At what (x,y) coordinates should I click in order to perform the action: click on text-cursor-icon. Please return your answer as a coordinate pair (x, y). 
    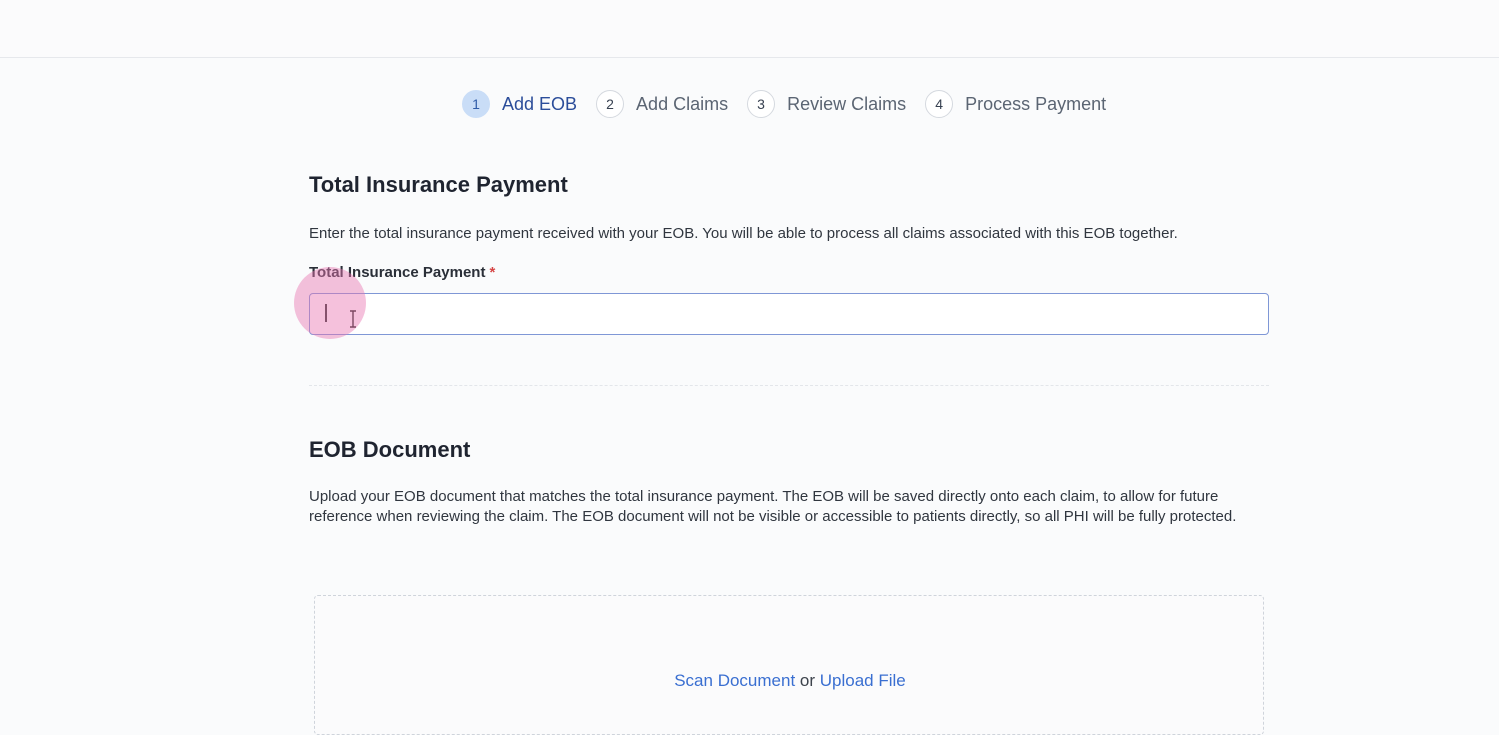
    Looking at the image, I should click on (353, 319).